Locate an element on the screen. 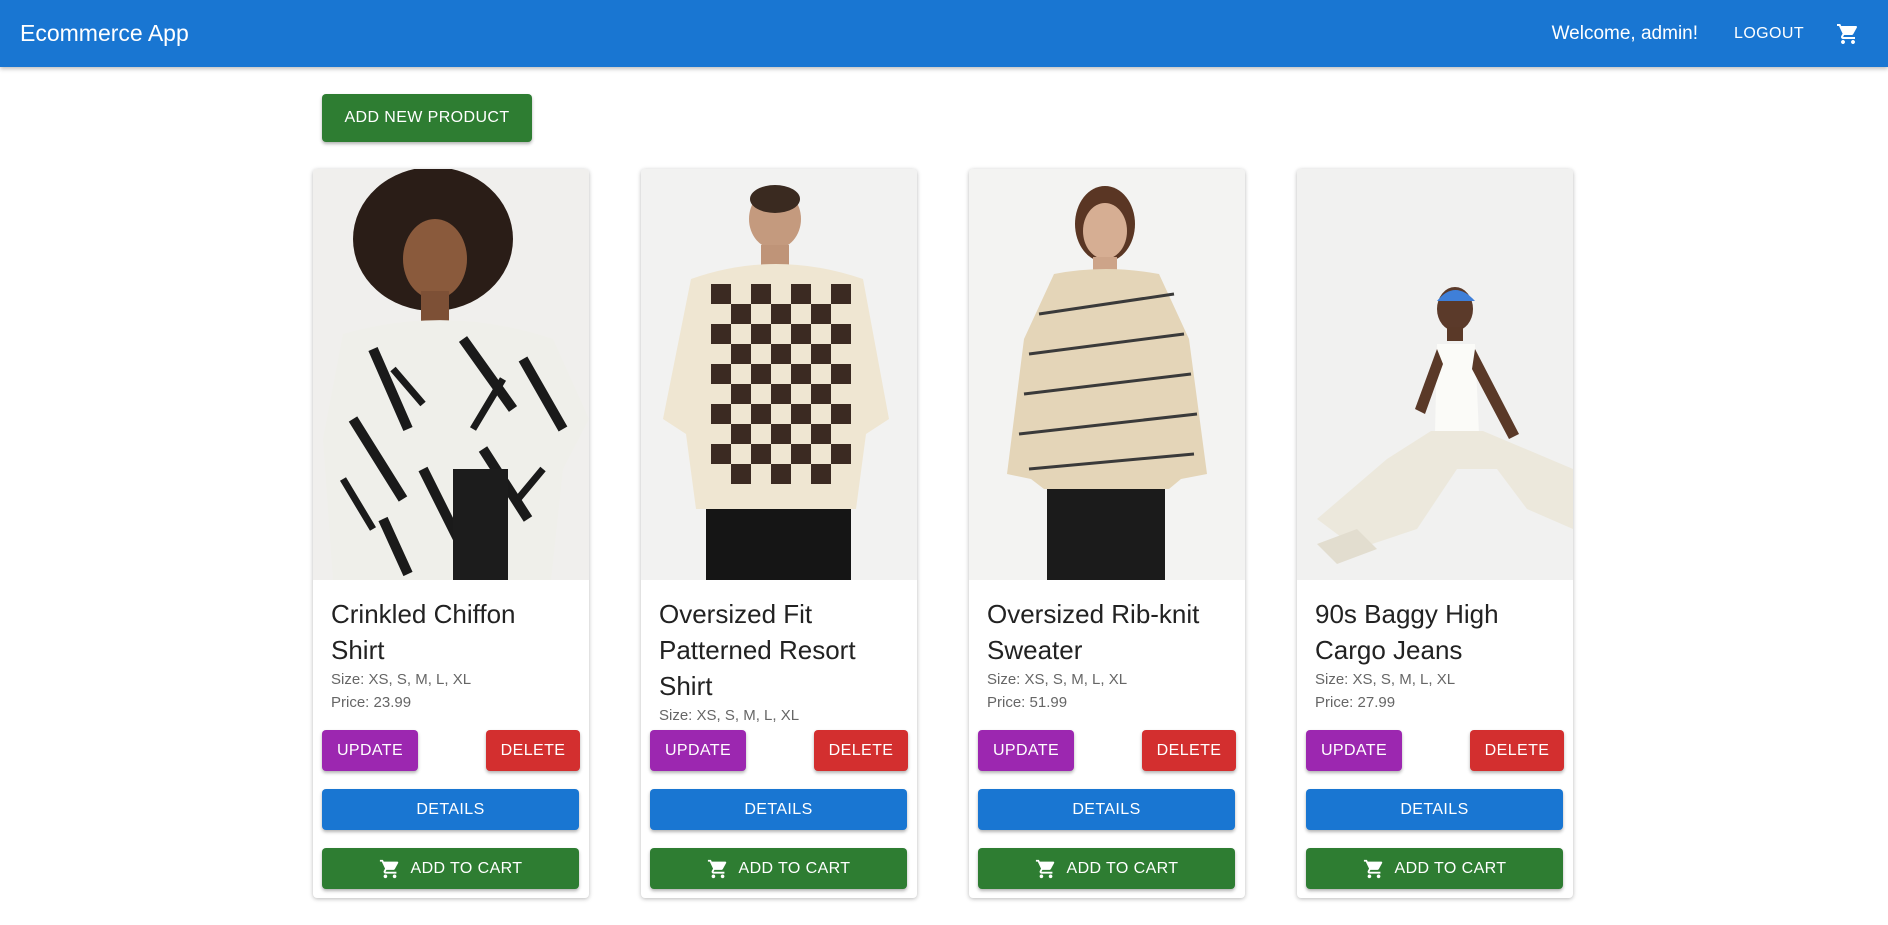 This screenshot has width=1888, height=925. cart-button is located at coordinates (1848, 34).